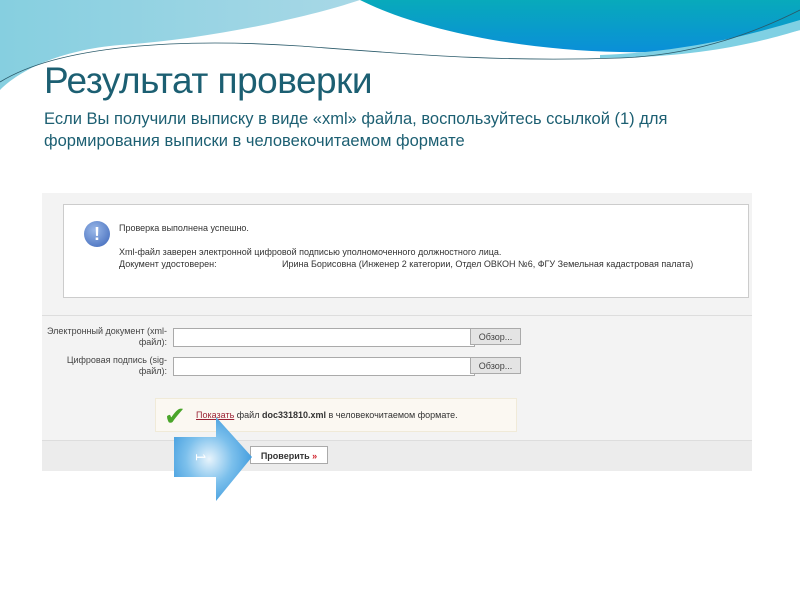 The height and width of the screenshot is (600, 800). What do you see at coordinates (213, 459) in the screenshot?
I see `callout-arrow: 1` at bounding box center [213, 459].